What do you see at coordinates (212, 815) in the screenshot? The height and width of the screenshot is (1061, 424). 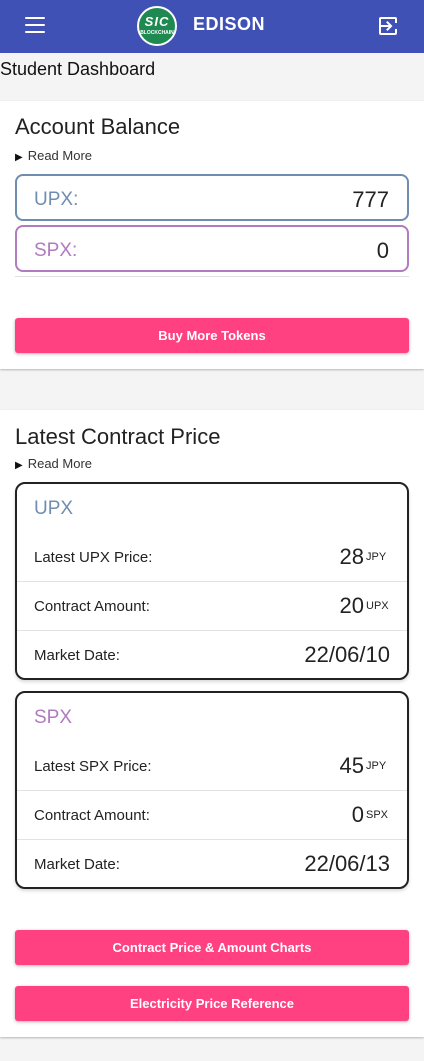 I see `spx-amount-row: Contract Amount: 0 SPX` at bounding box center [212, 815].